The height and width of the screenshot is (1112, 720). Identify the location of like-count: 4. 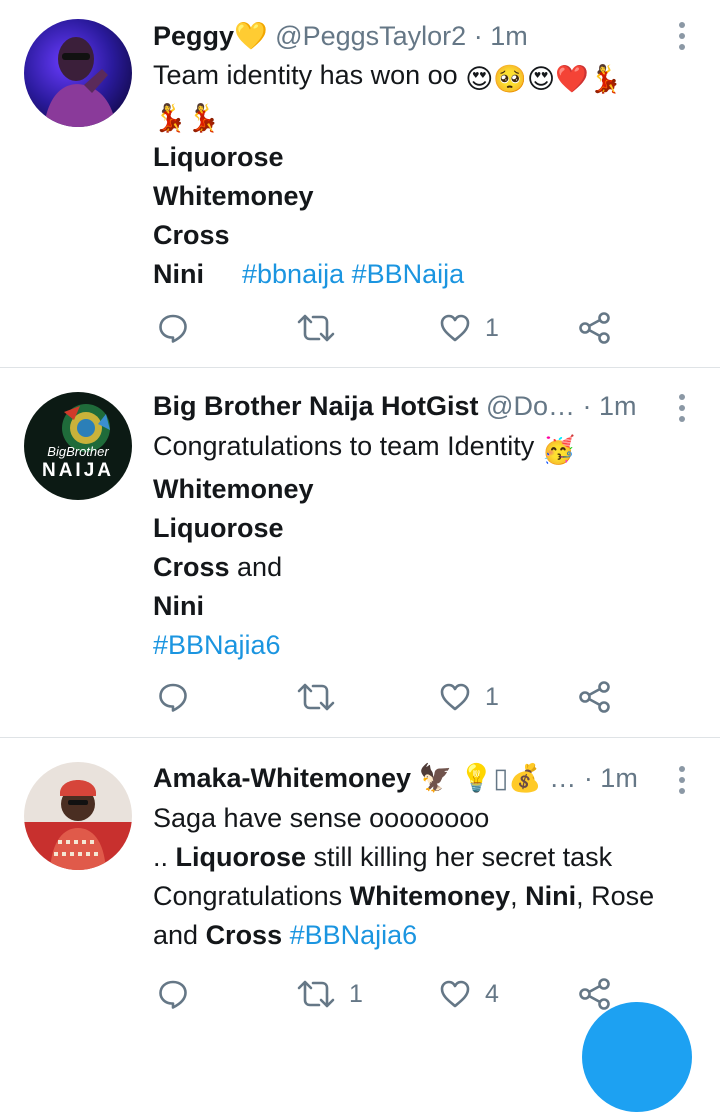
(492, 993).